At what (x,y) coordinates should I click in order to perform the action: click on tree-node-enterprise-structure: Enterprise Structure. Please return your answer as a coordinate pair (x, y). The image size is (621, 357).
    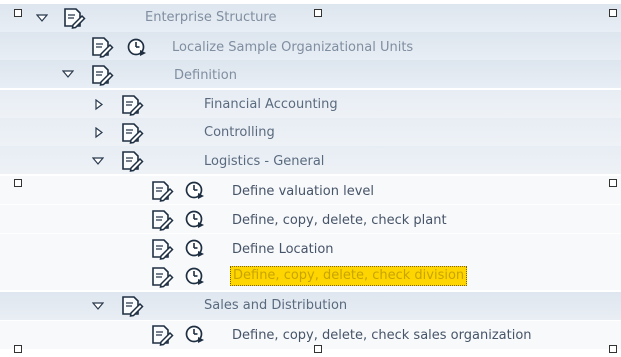
    Looking at the image, I should click on (310, 18).